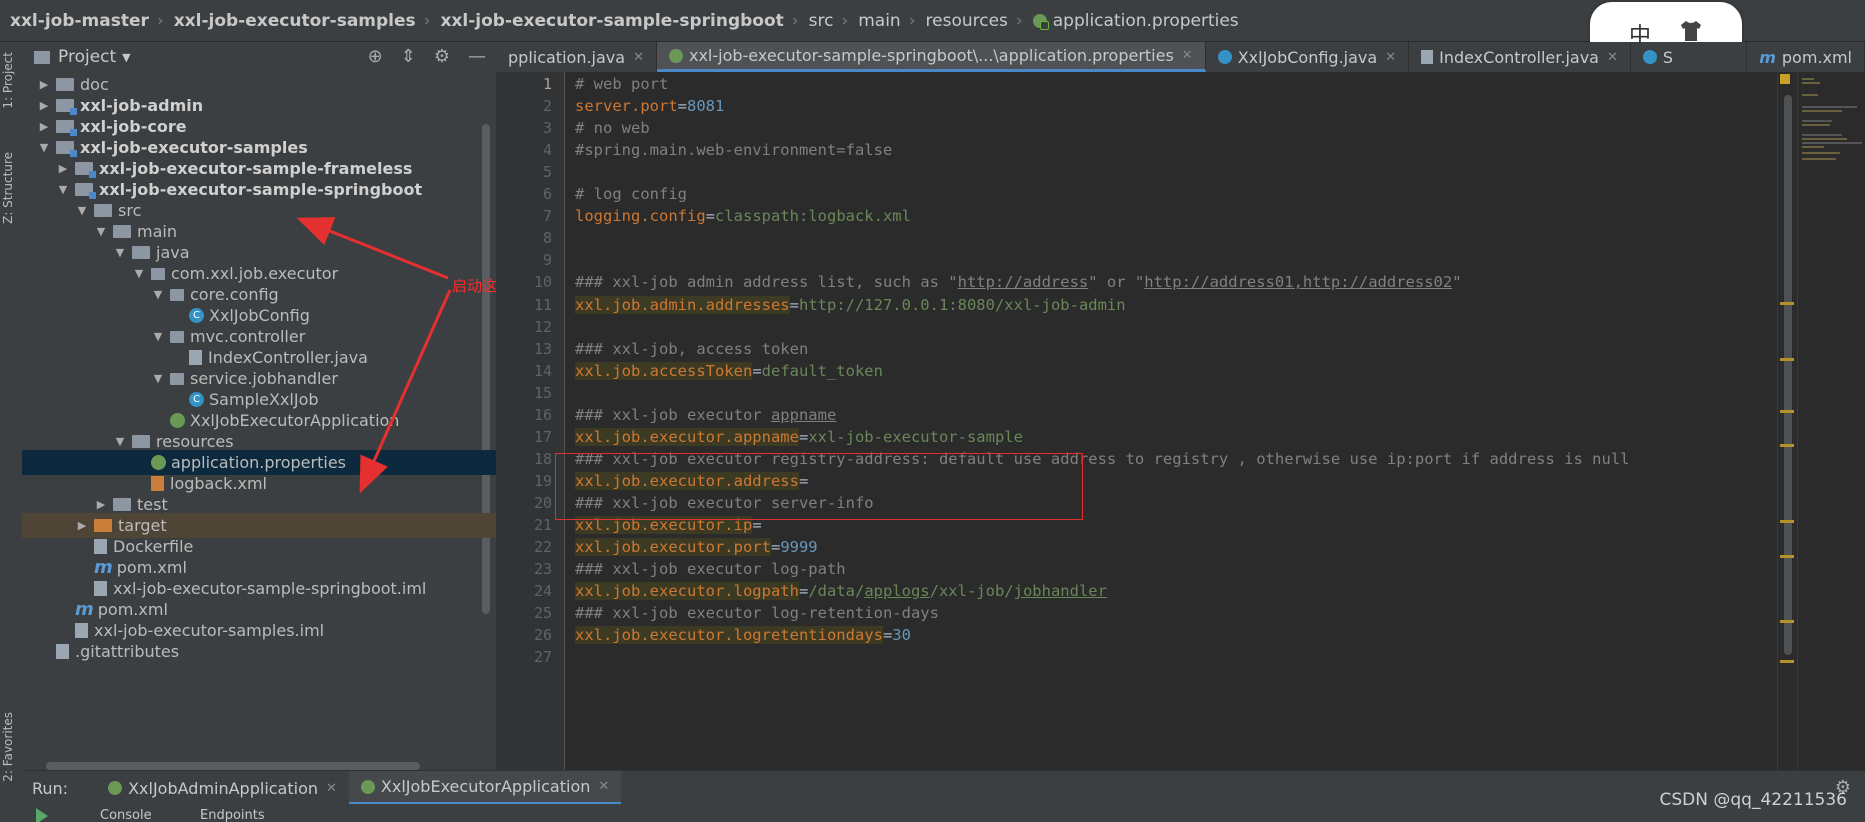 This screenshot has width=1865, height=822. What do you see at coordinates (1788, 375) in the screenshot?
I see `editor-vertical-scrollbar` at bounding box center [1788, 375].